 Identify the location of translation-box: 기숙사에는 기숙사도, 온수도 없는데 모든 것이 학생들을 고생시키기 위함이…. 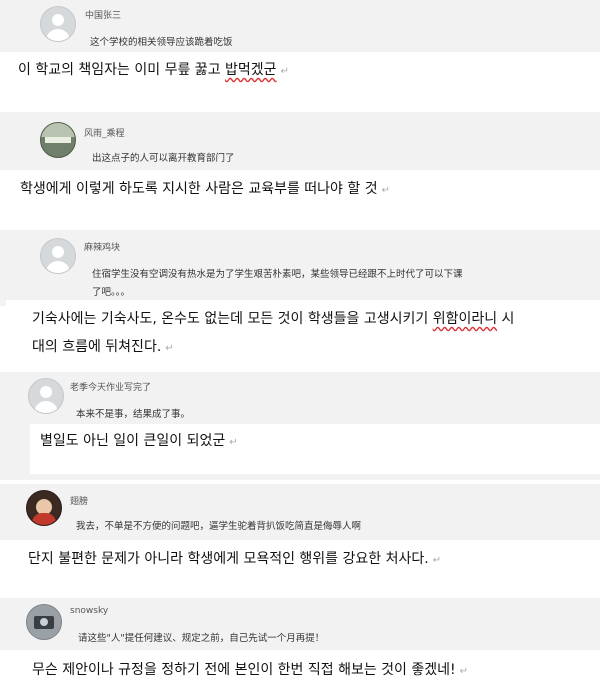
(303, 332).